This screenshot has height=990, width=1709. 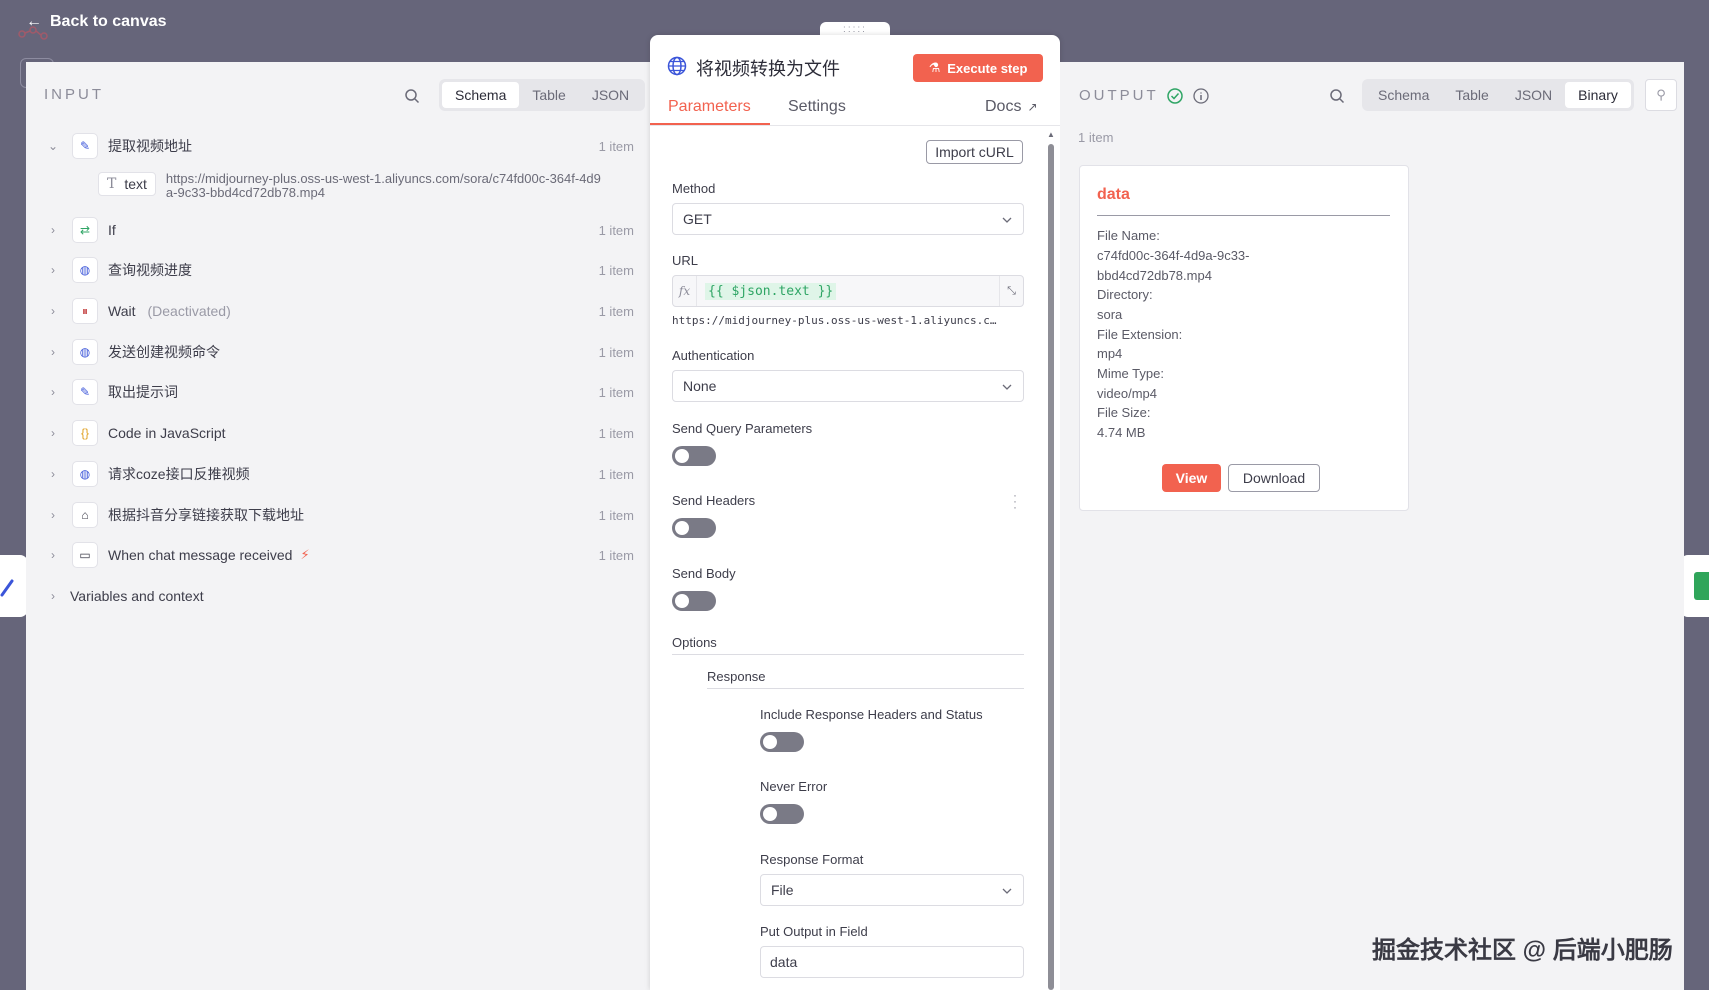 I want to click on pin-data-button: ⚲, so click(x=1661, y=95).